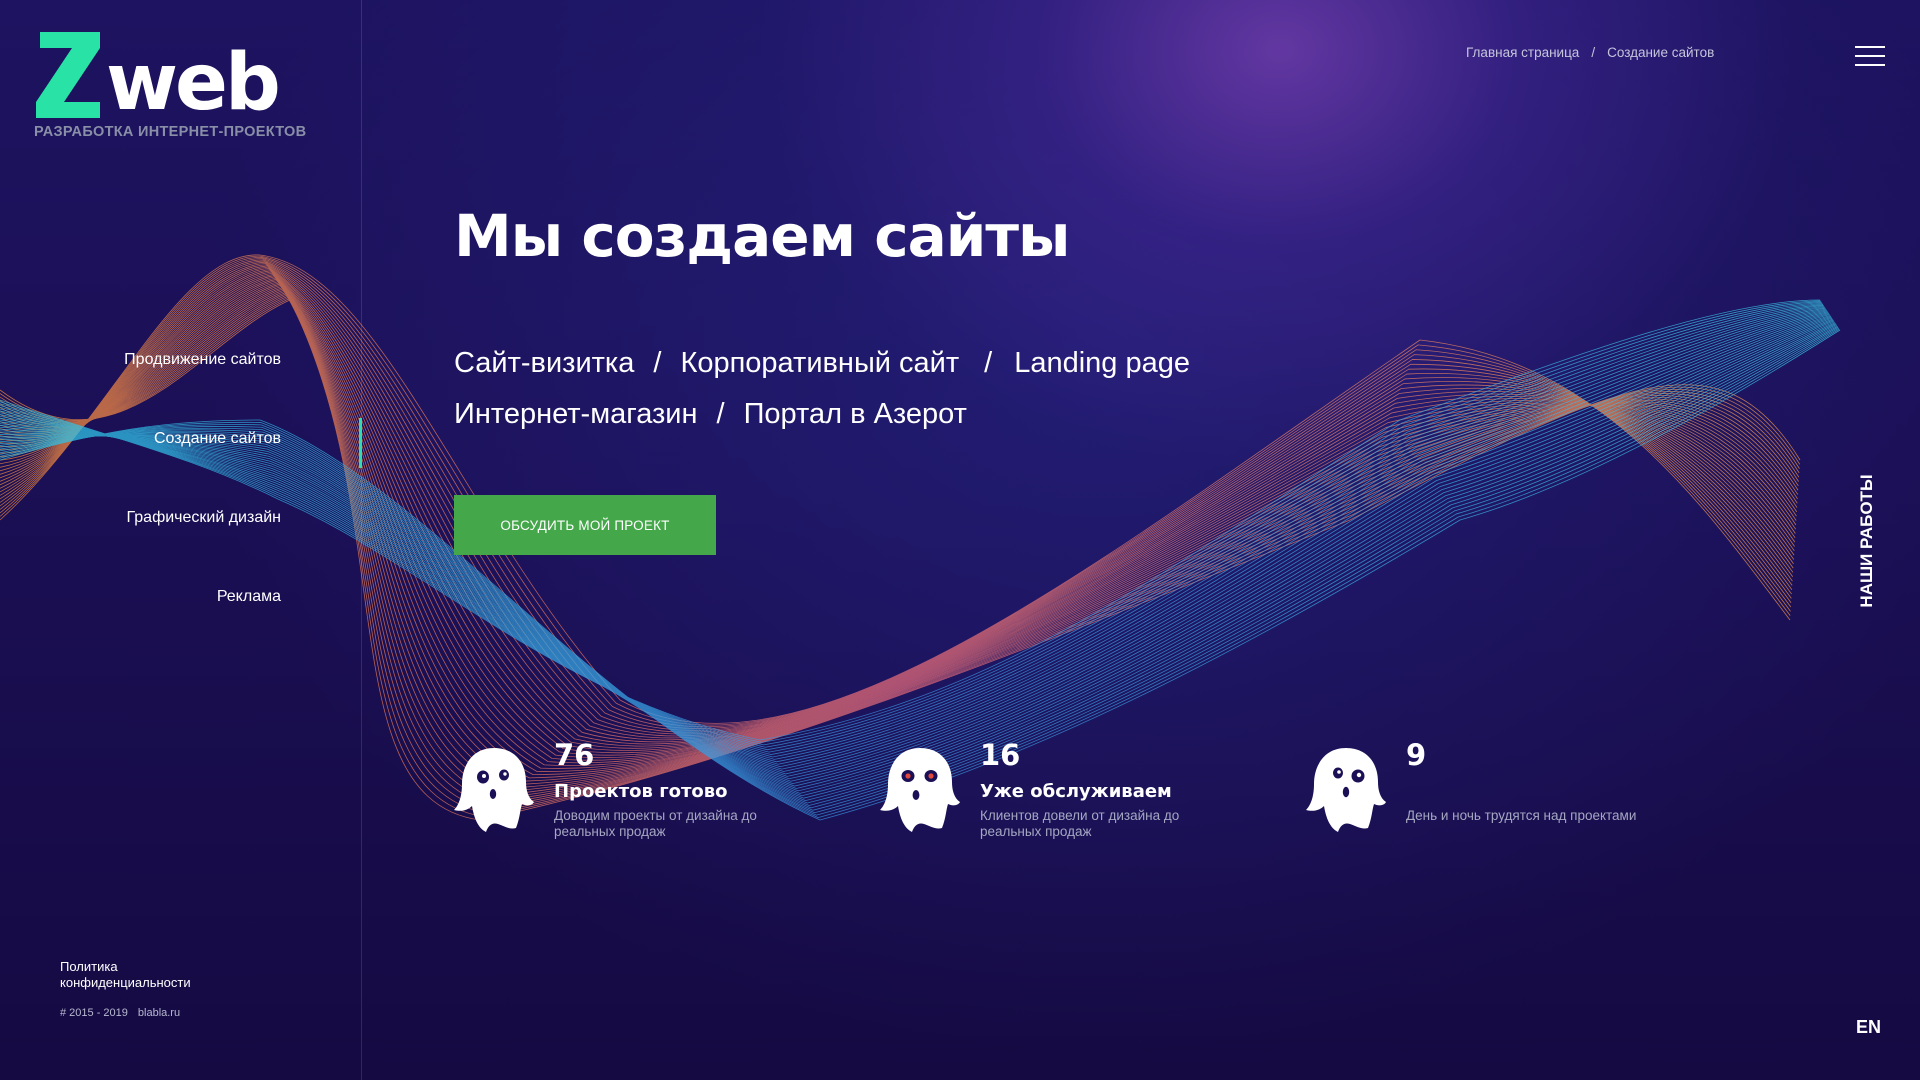 The image size is (1920, 1080). I want to click on stat-value: 76, so click(574, 755).